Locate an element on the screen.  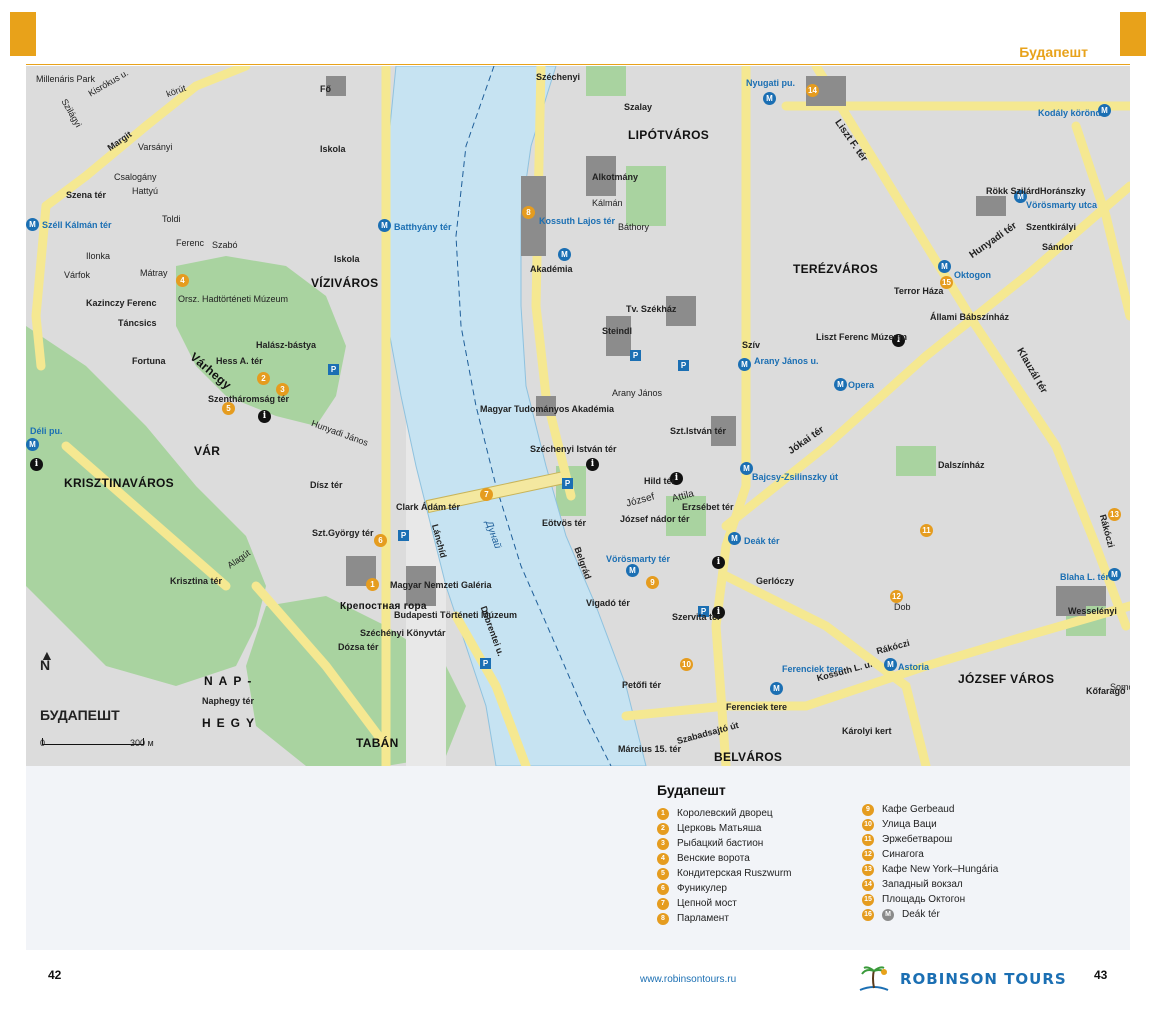
website-link: www.robinsontours.ru is located at coordinates (688, 979).